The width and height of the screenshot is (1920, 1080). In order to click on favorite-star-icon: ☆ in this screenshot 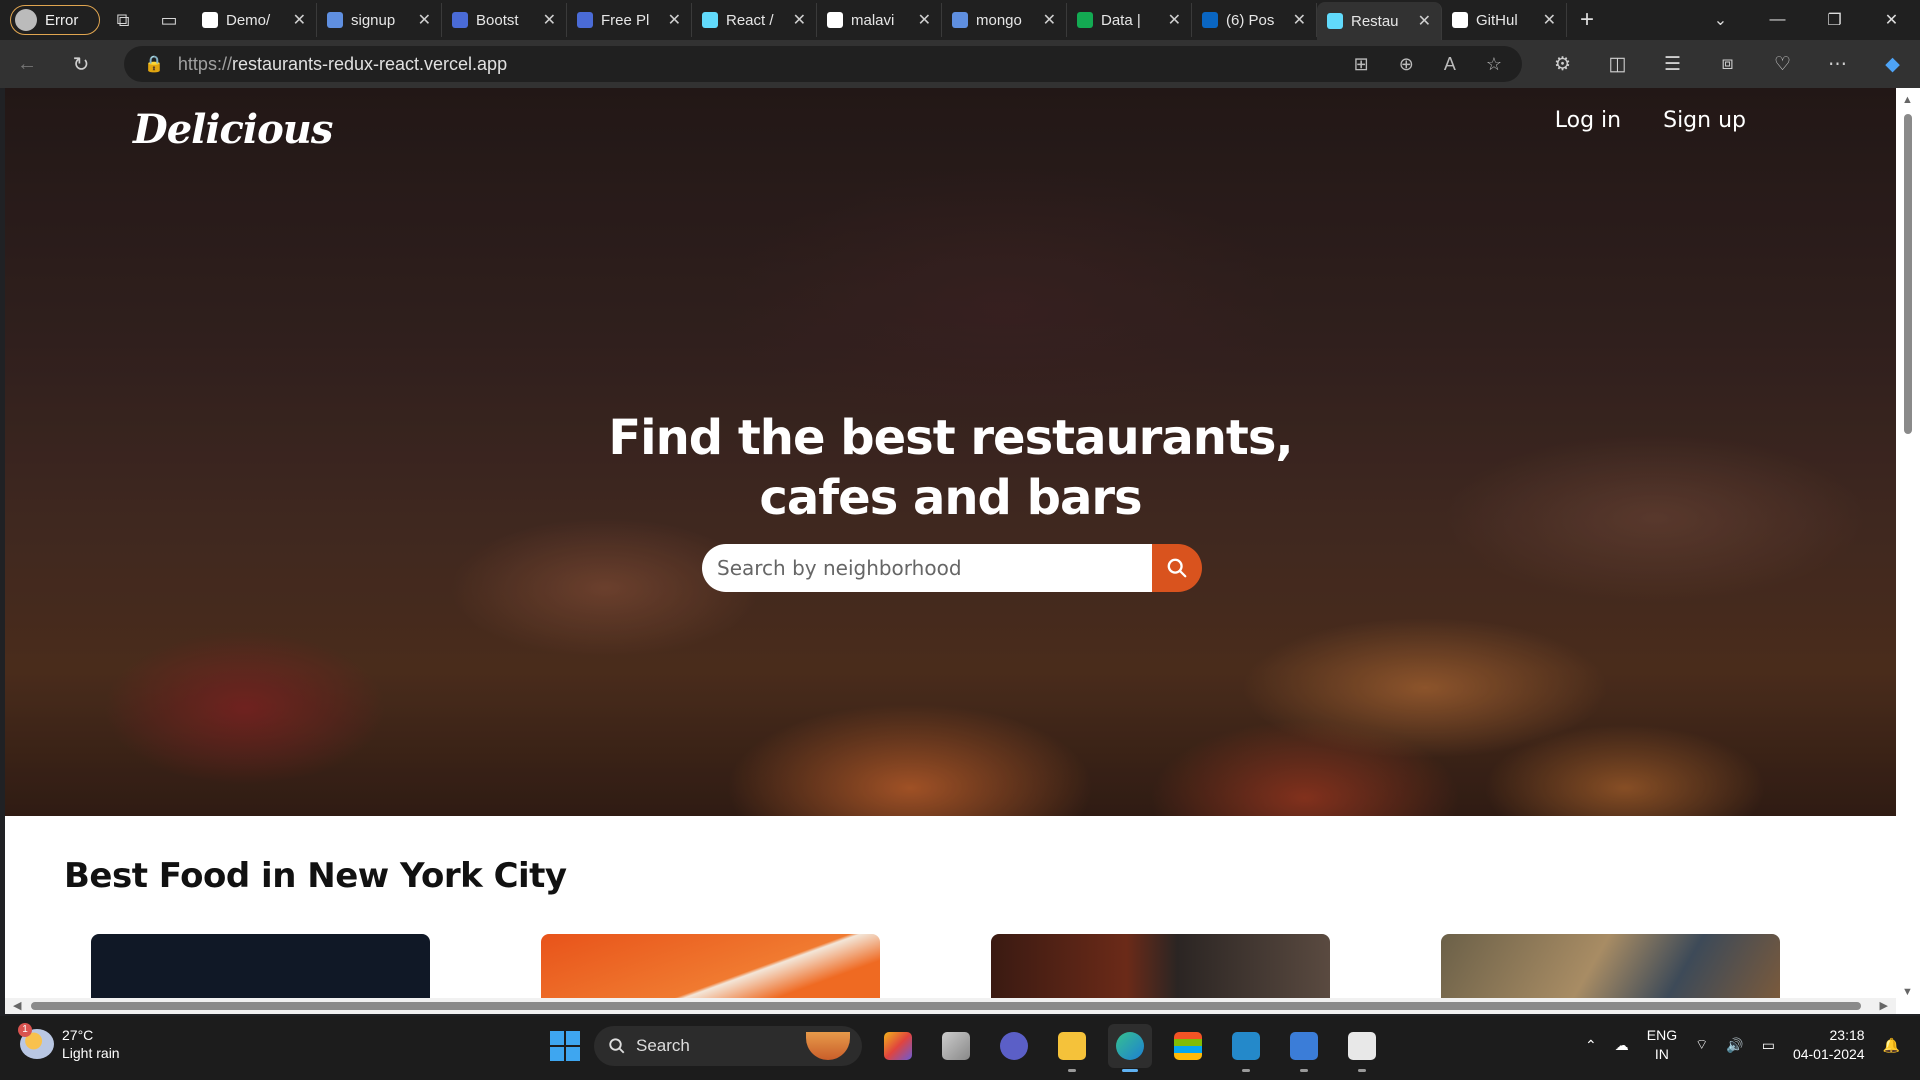, I will do `click(1494, 64)`.